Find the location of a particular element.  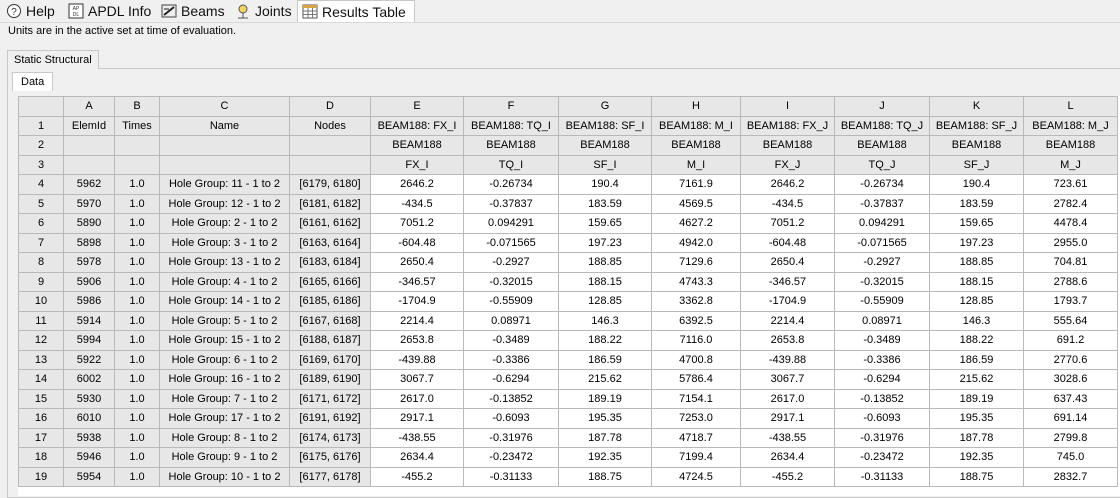

table-cell: 2799.8 is located at coordinates (1070, 437).